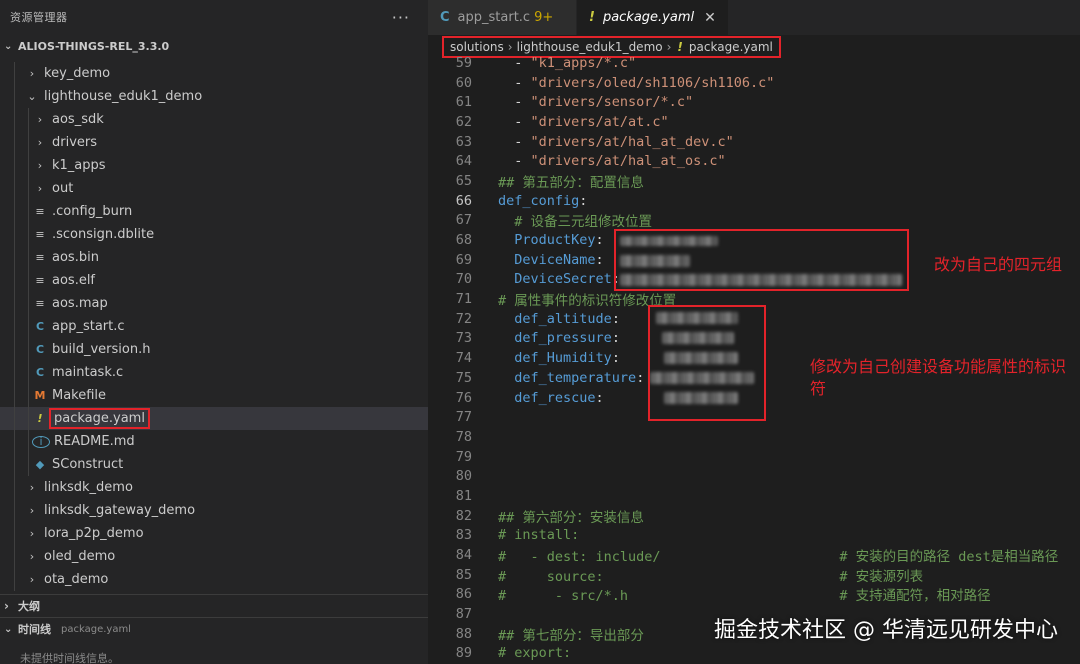  I want to click on line-number: 70, so click(463, 279).